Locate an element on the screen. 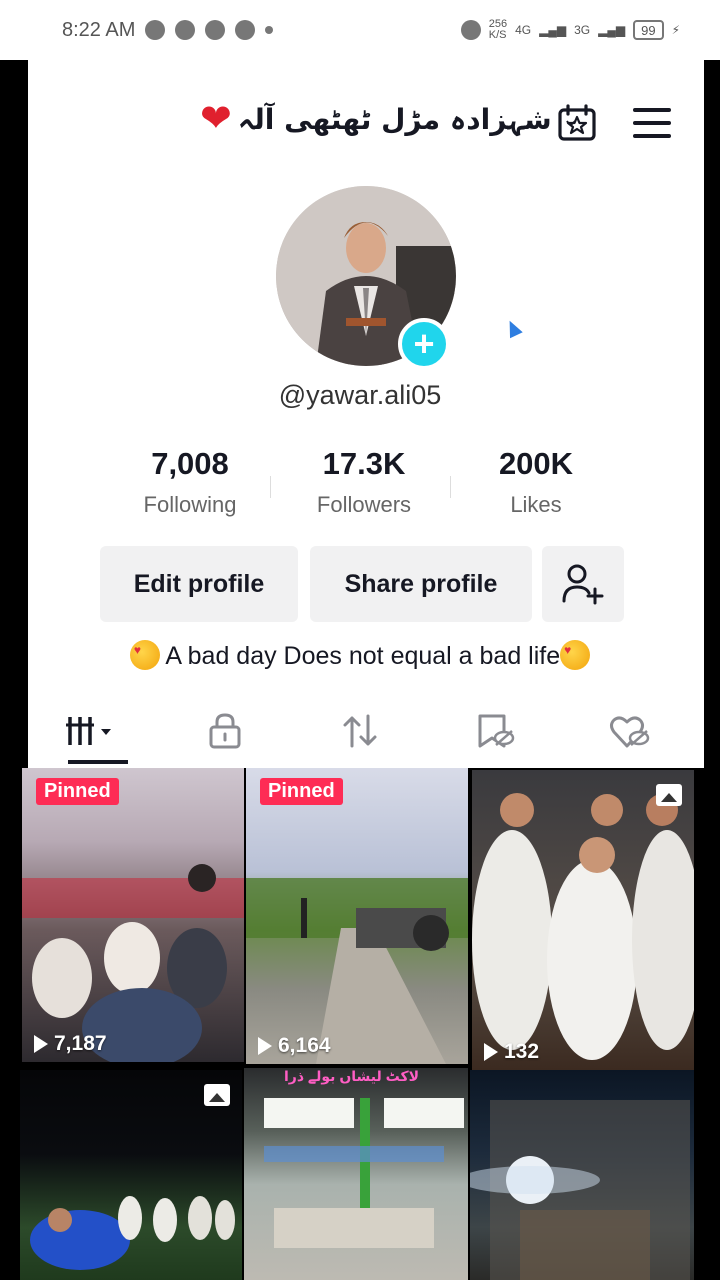  repost-icon is located at coordinates (360, 731).